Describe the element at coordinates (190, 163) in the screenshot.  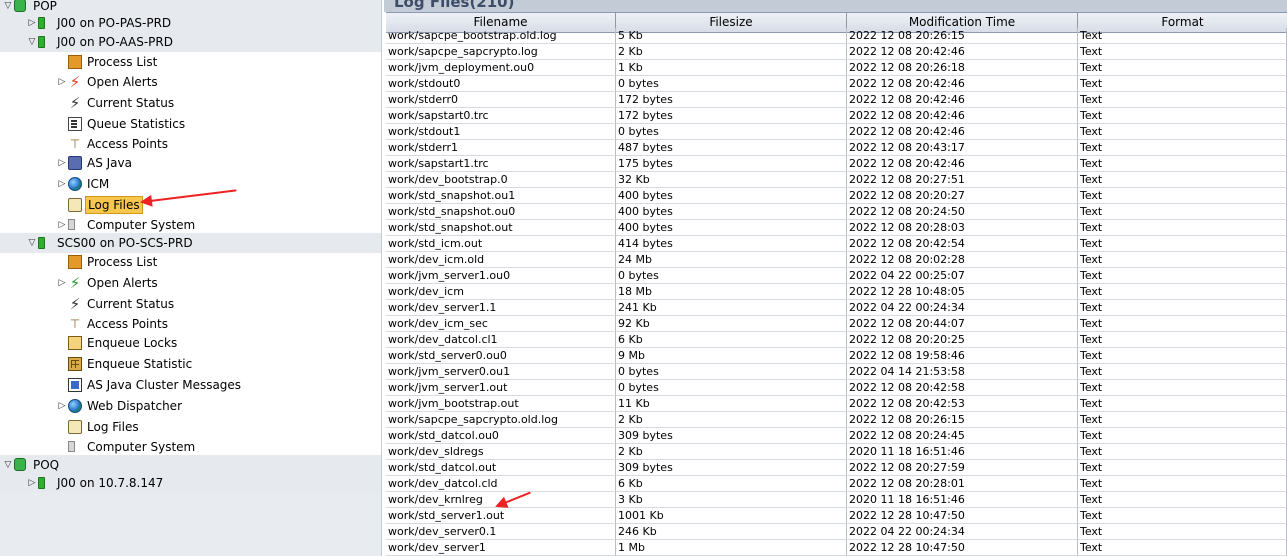
I see `tree-item: ▷ AS Java` at that location.